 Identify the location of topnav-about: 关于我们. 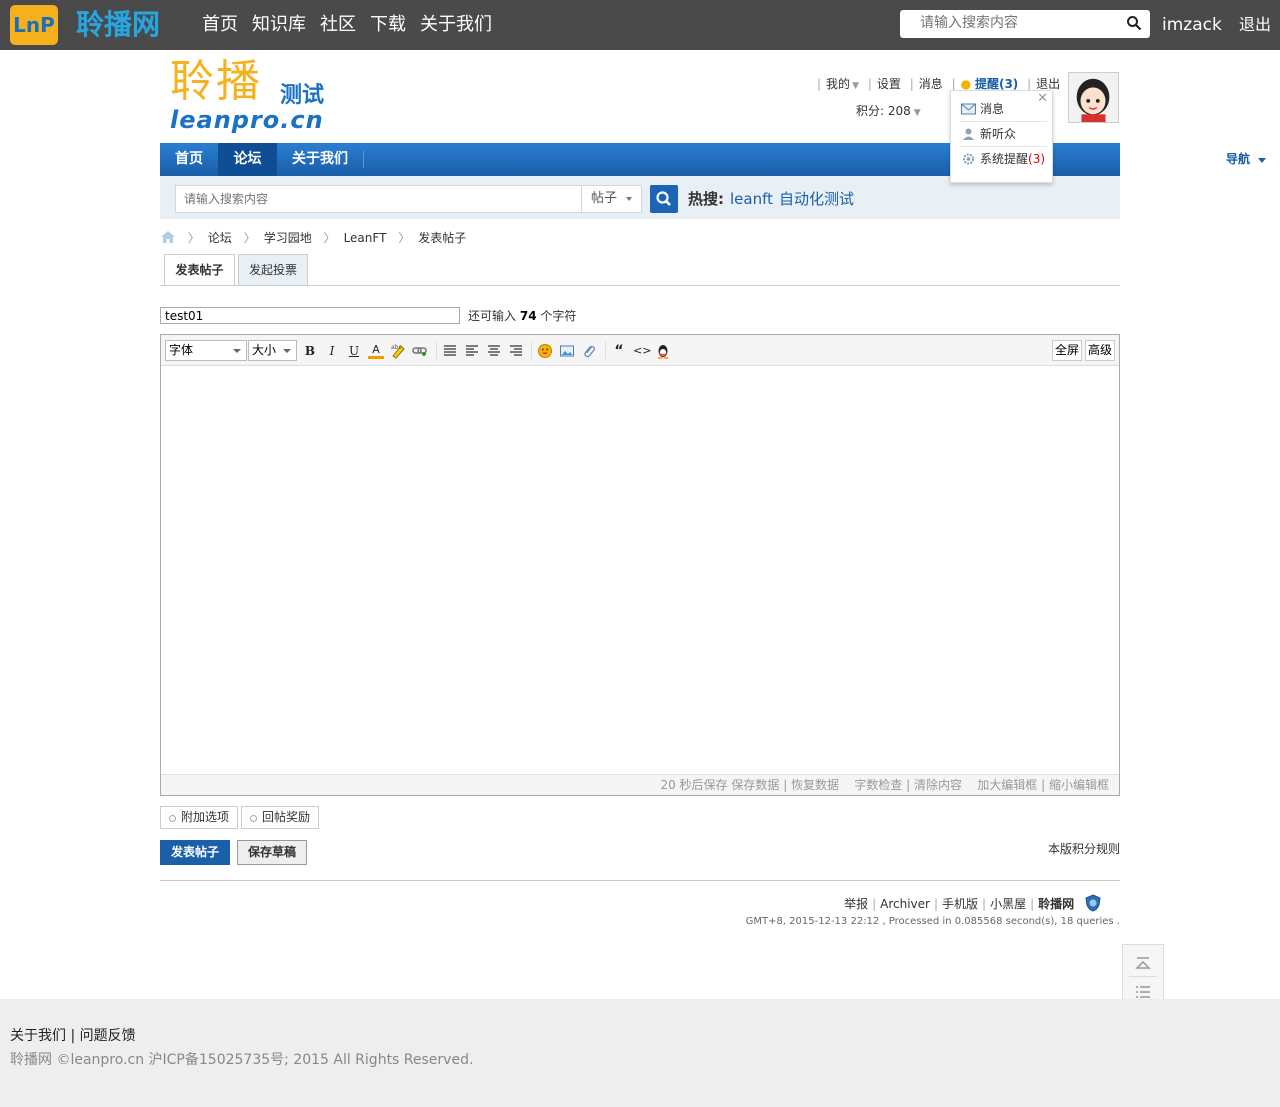
(456, 25).